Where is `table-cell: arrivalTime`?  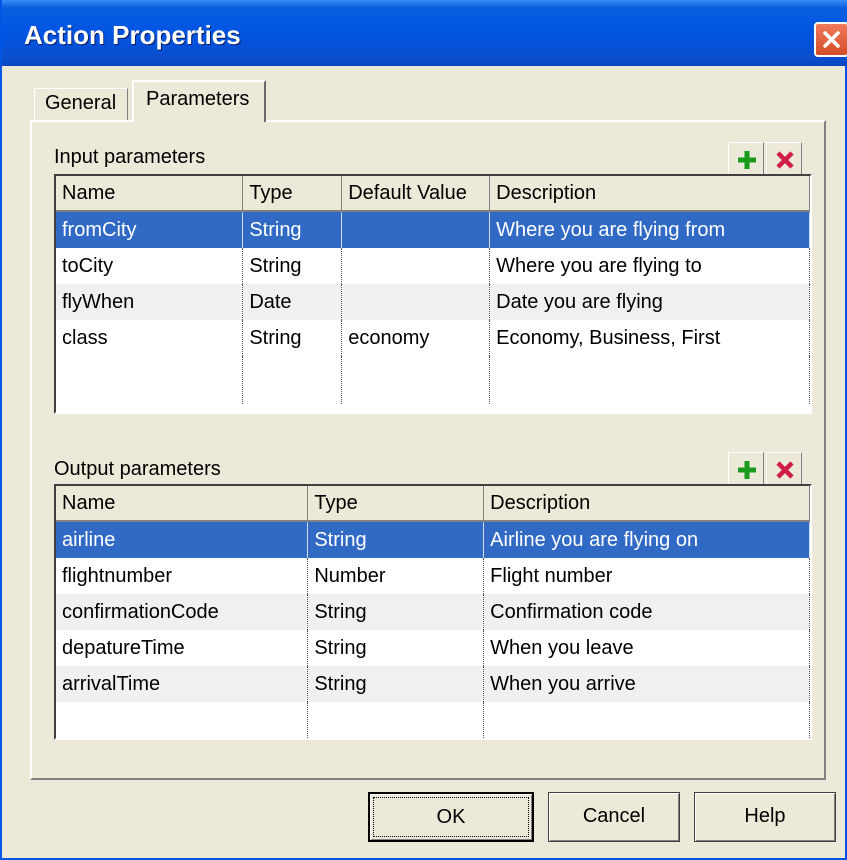
table-cell: arrivalTime is located at coordinates (182, 684).